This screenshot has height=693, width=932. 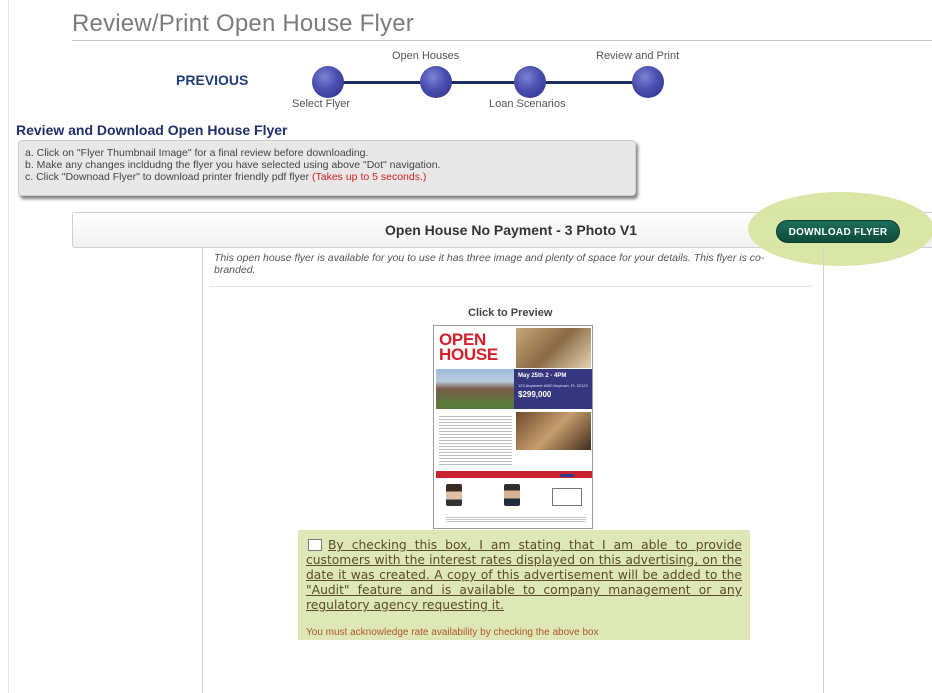 I want to click on step-dot-review-and-print, so click(x=648, y=82).